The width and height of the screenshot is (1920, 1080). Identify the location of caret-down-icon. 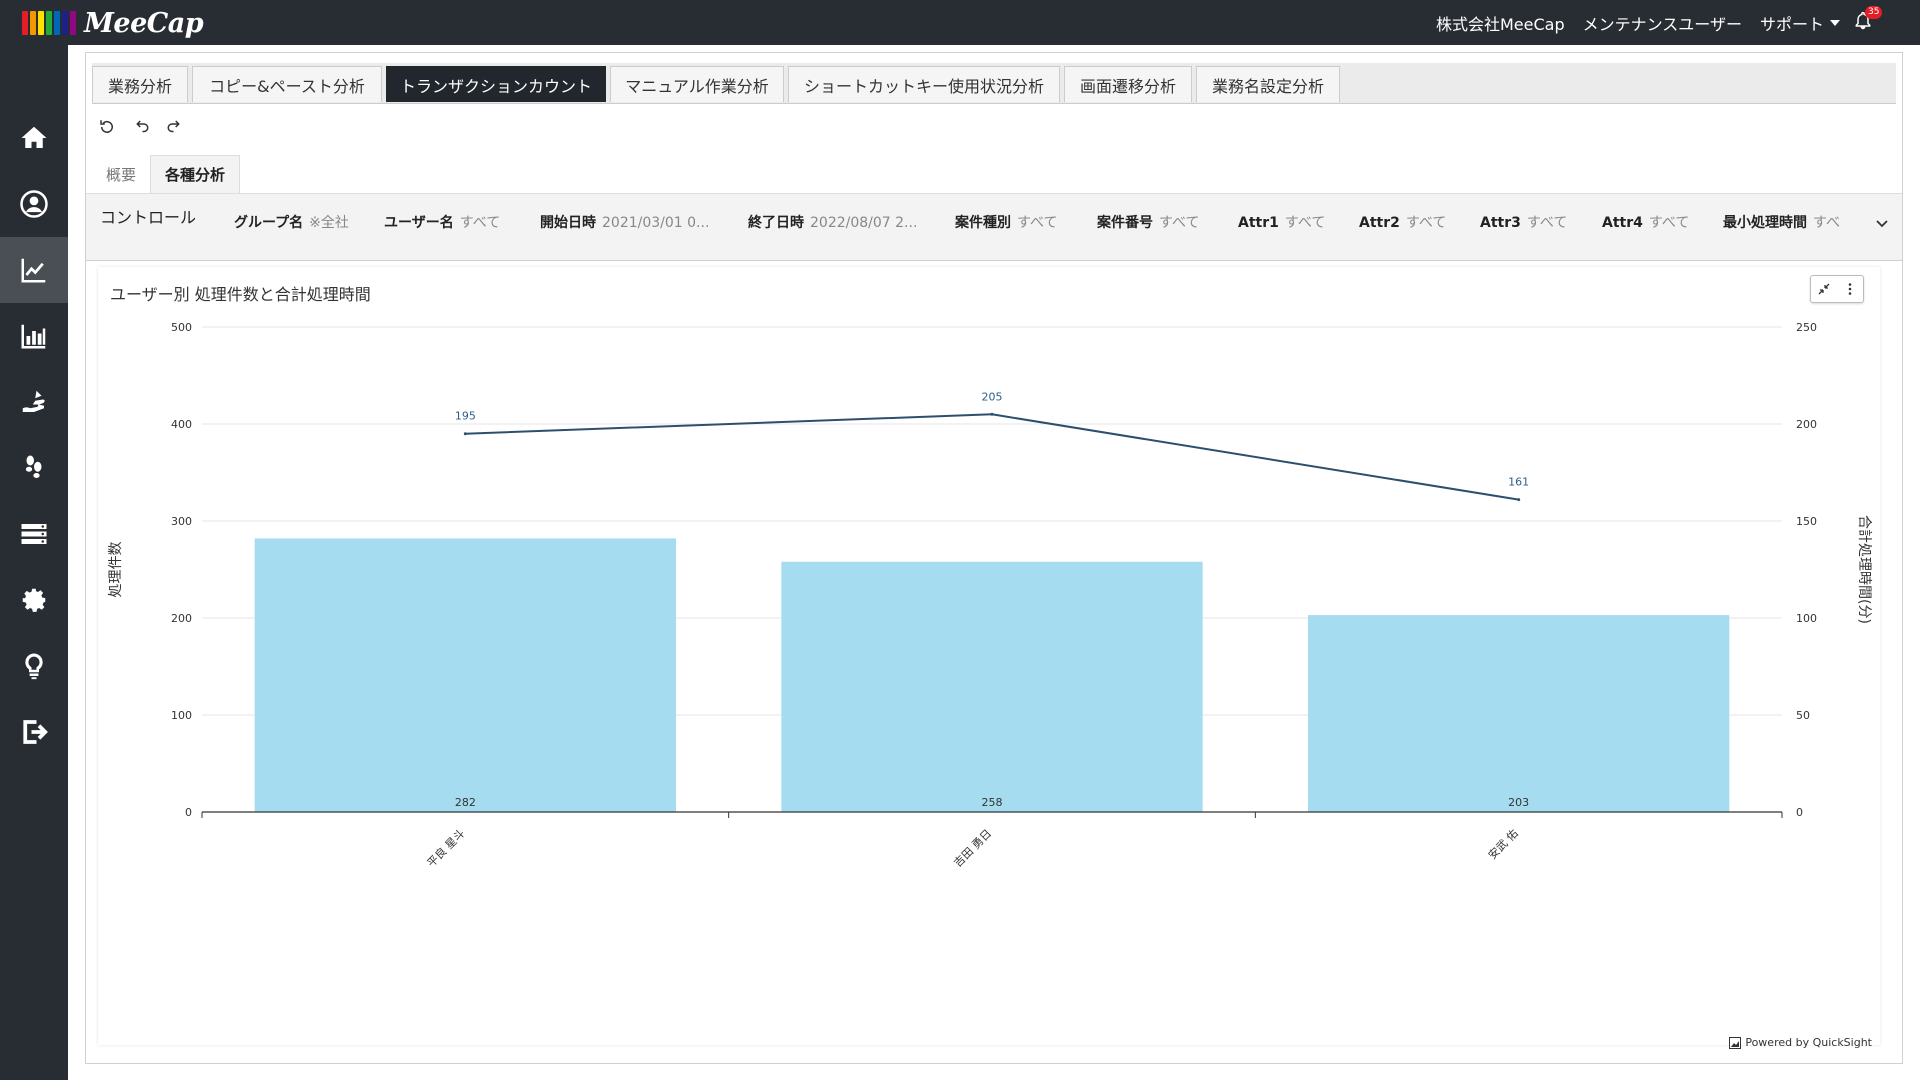
(1835, 22).